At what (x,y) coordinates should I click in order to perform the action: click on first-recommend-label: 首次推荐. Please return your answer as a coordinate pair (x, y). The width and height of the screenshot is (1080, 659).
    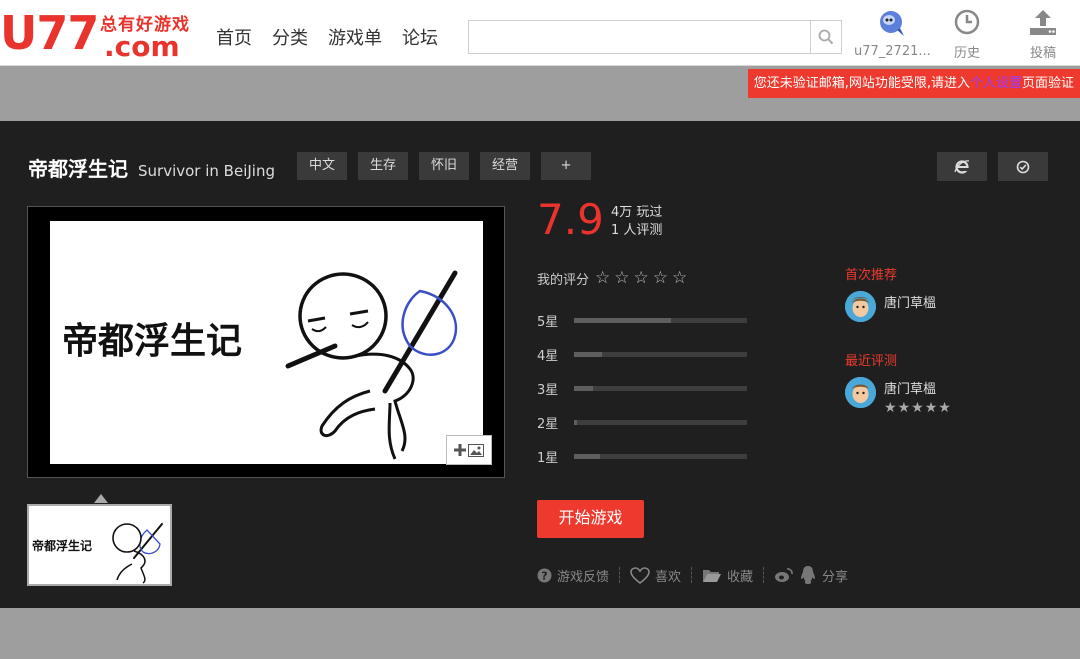
    Looking at the image, I should click on (871, 275).